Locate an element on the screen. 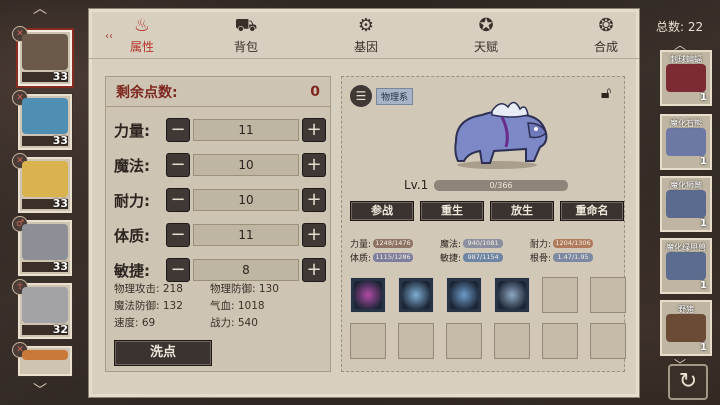 This screenshot has width=720, height=405. attribute-row-agility: 敏捷: −8 + is located at coordinates (221, 270).